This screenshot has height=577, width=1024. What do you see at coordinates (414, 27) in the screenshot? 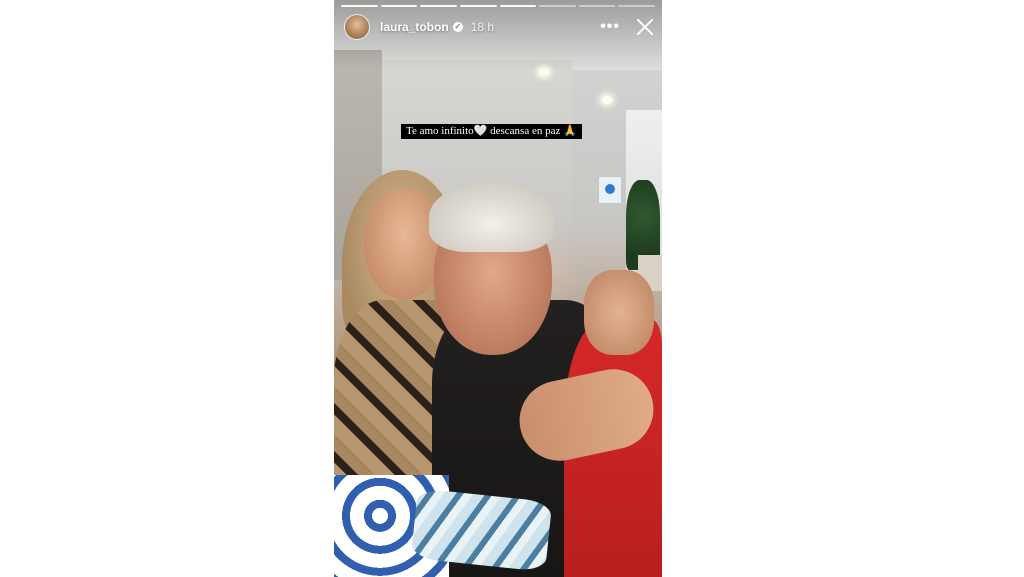
I see `username: laura_tobon` at bounding box center [414, 27].